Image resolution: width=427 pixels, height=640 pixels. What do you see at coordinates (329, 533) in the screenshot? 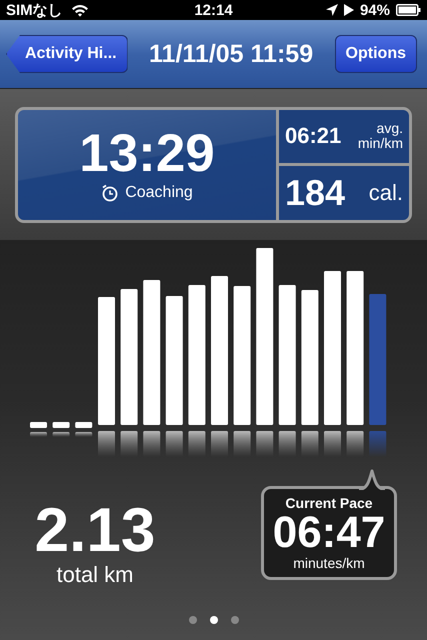
I see `current-pace-value: 06:47` at bounding box center [329, 533].